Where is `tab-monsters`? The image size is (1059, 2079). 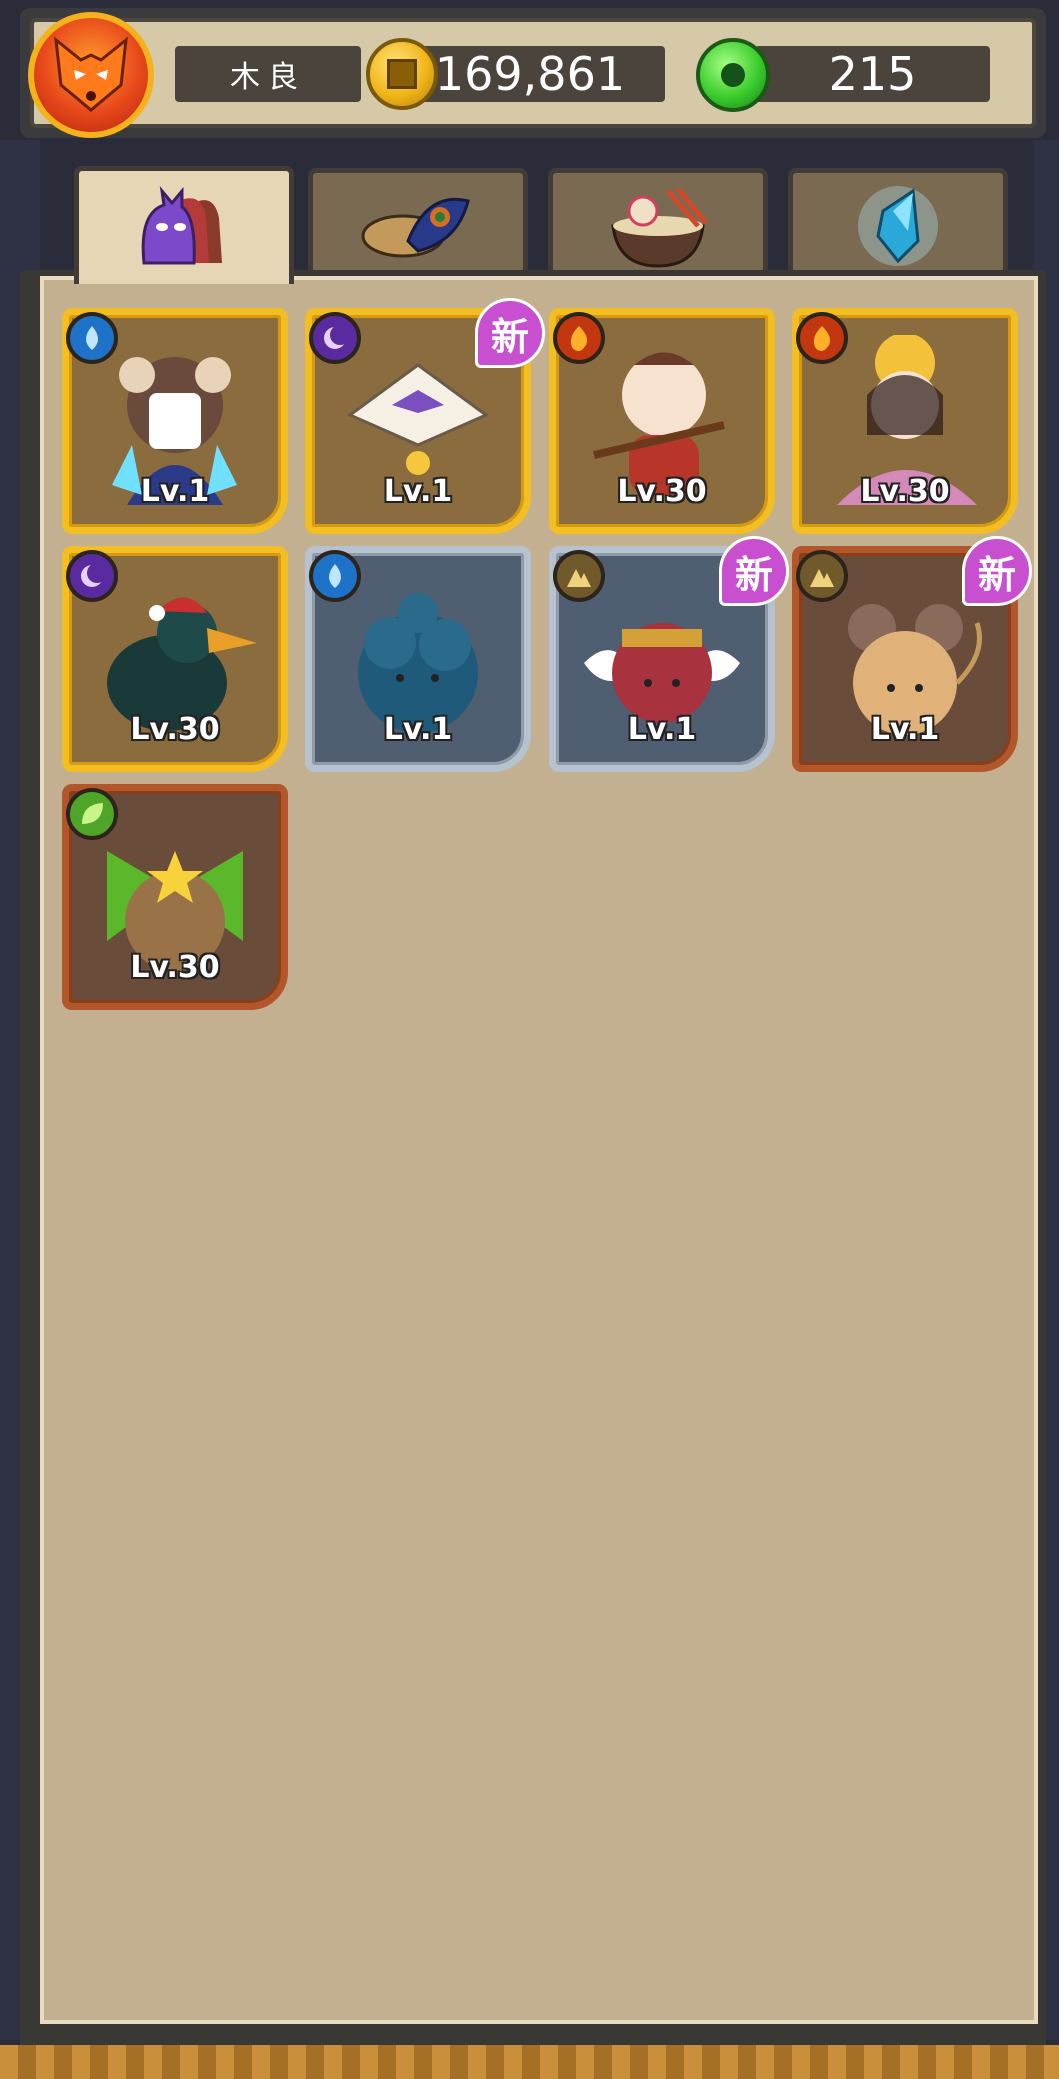 tab-monsters is located at coordinates (184, 225).